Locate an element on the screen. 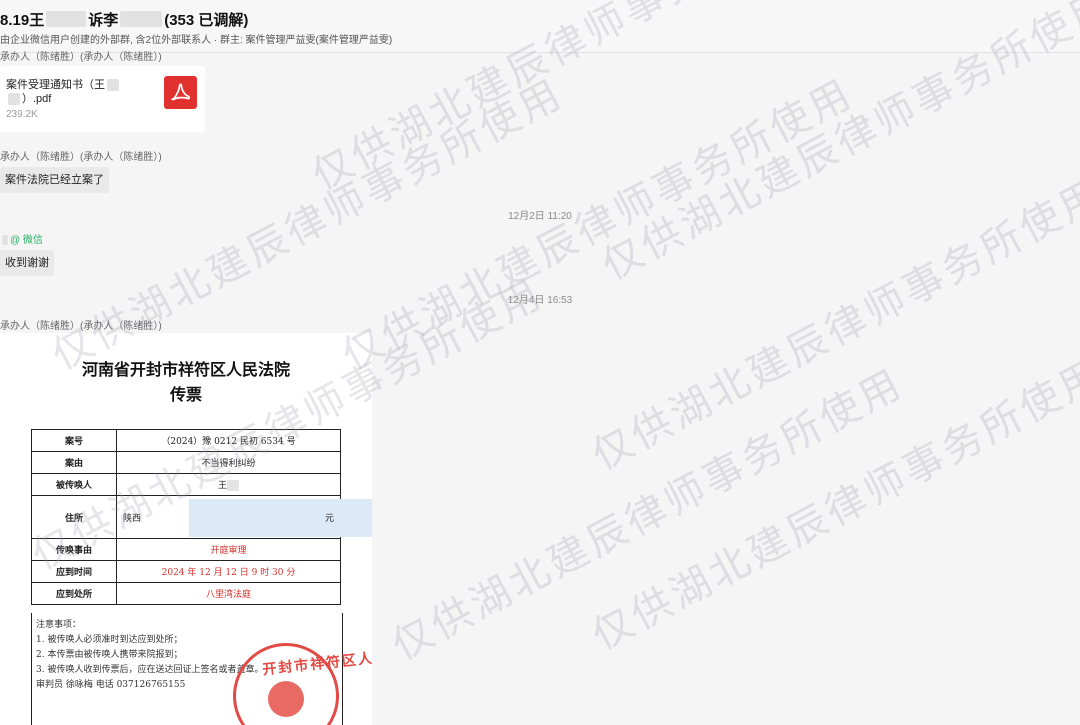 The height and width of the screenshot is (725, 1080). document-title: 传票 is located at coordinates (185, 394).